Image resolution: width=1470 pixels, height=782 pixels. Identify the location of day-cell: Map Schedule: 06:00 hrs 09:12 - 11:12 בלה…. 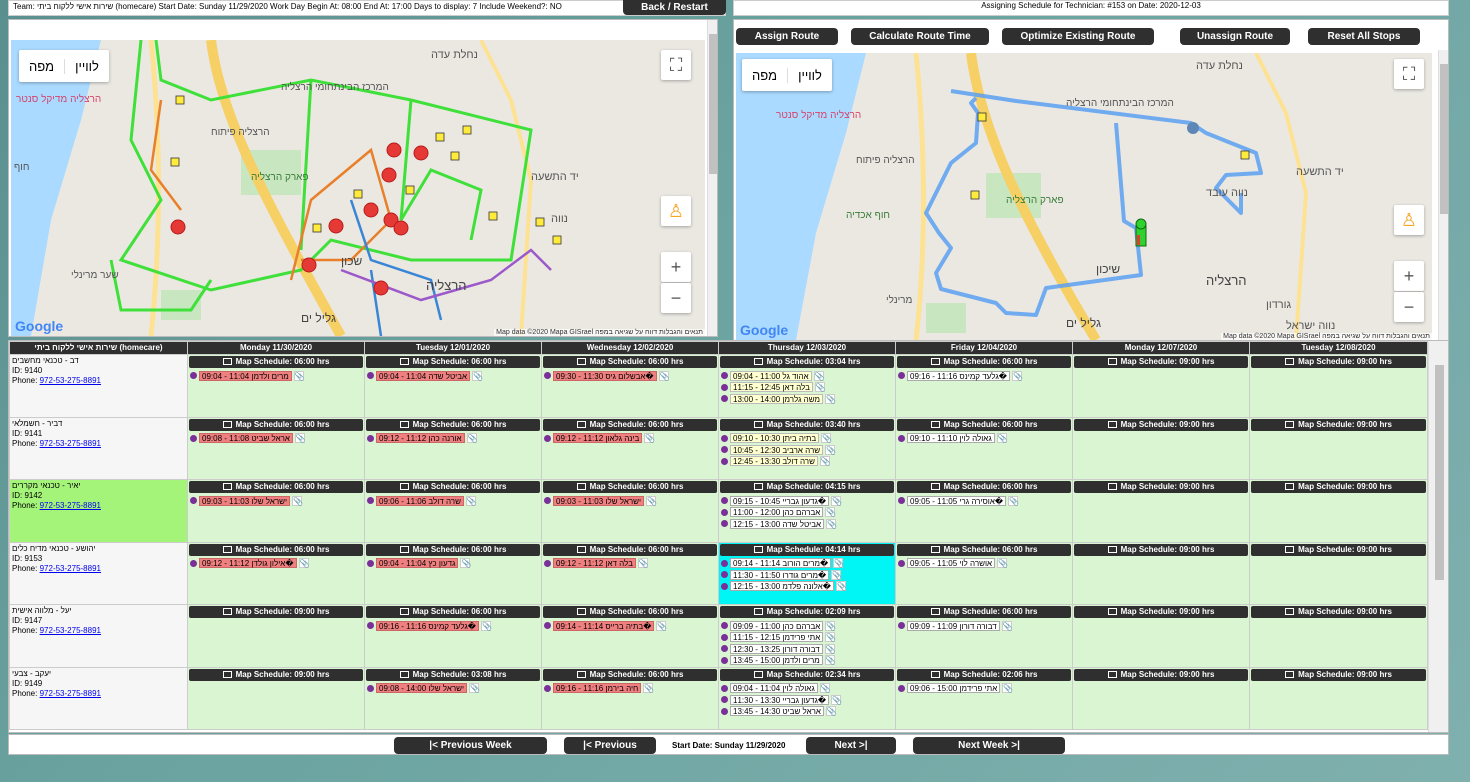
(630, 573).